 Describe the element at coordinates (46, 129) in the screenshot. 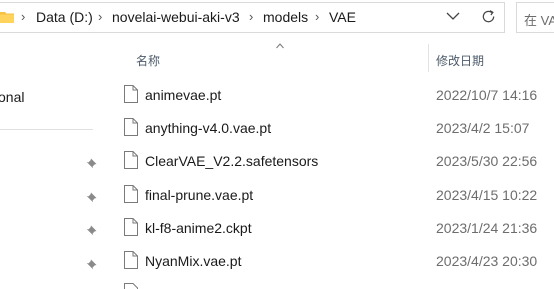

I see `nav-divider` at that location.